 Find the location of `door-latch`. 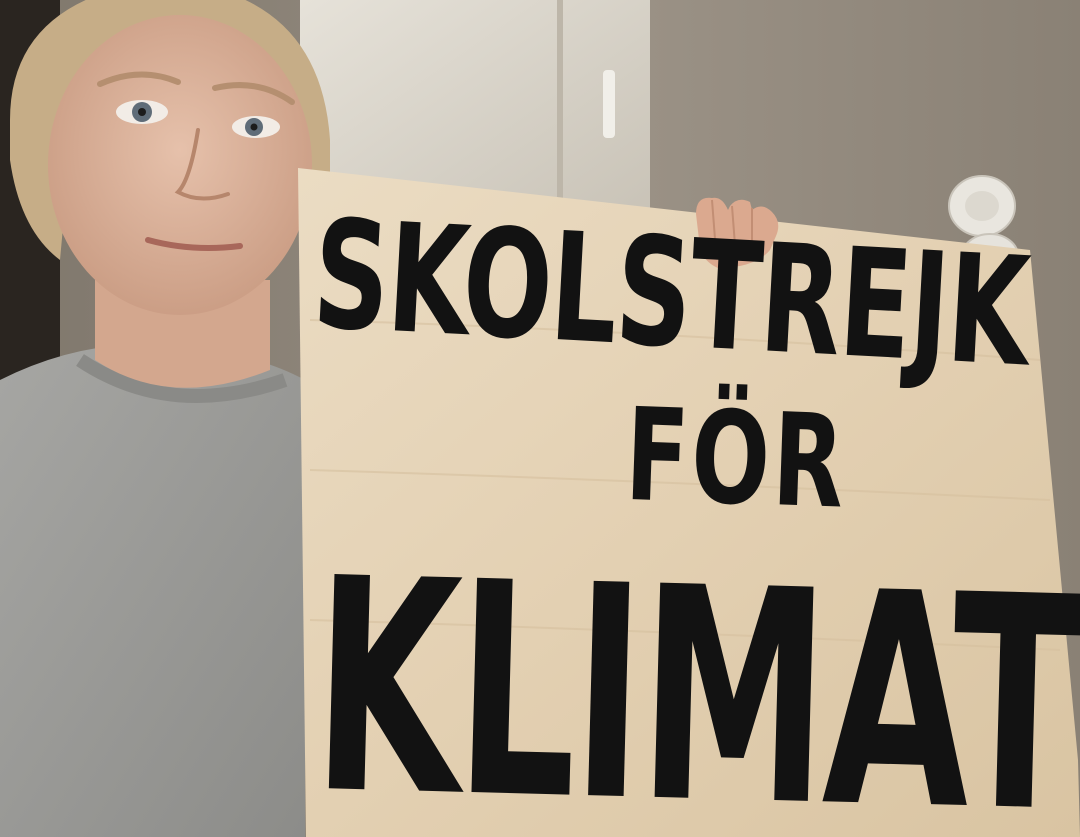

door-latch is located at coordinates (609, 104).